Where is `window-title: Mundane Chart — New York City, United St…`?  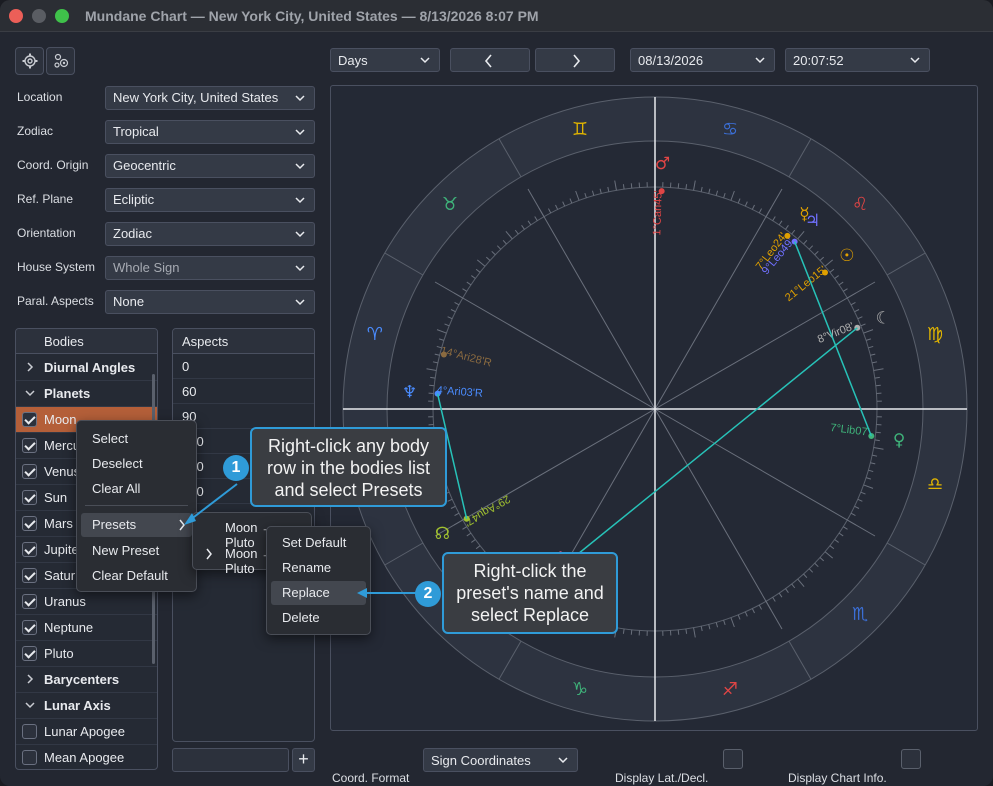 window-title: Mundane Chart — New York City, United St… is located at coordinates (312, 16).